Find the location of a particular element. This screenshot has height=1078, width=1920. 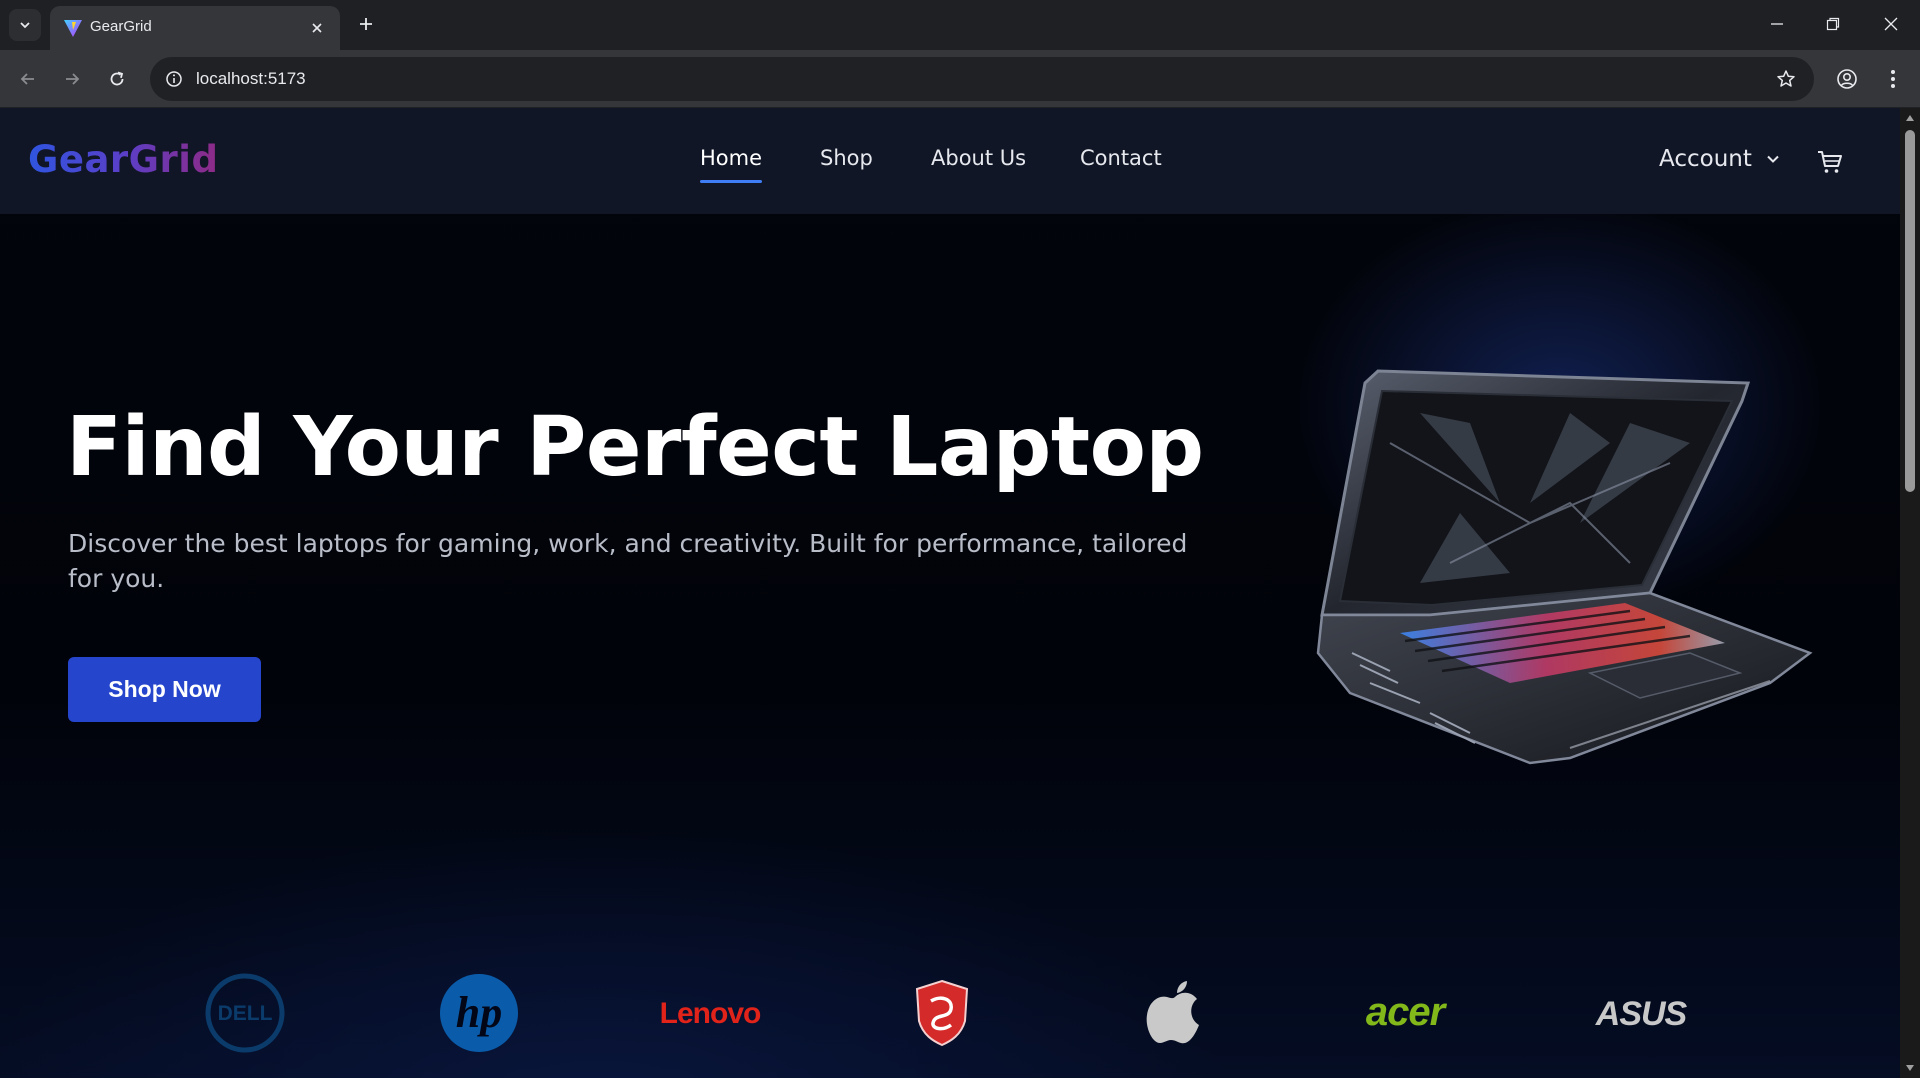

nav-shop-label: Shop is located at coordinates (846, 158).